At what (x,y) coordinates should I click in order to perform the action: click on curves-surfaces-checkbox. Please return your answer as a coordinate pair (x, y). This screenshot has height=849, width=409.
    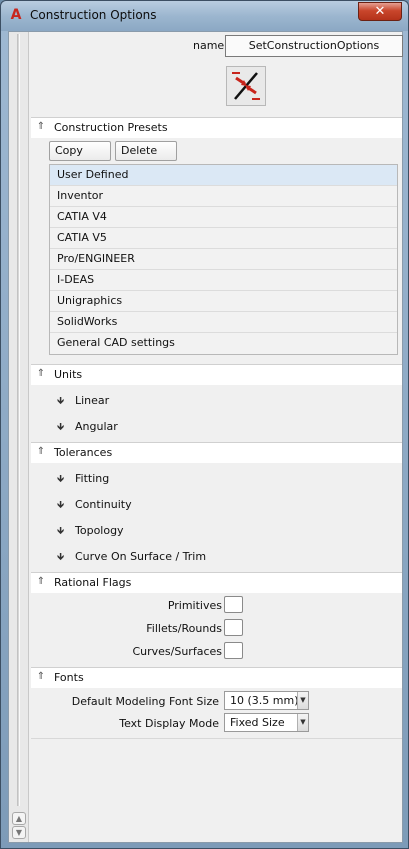
    Looking at the image, I should click on (233, 650).